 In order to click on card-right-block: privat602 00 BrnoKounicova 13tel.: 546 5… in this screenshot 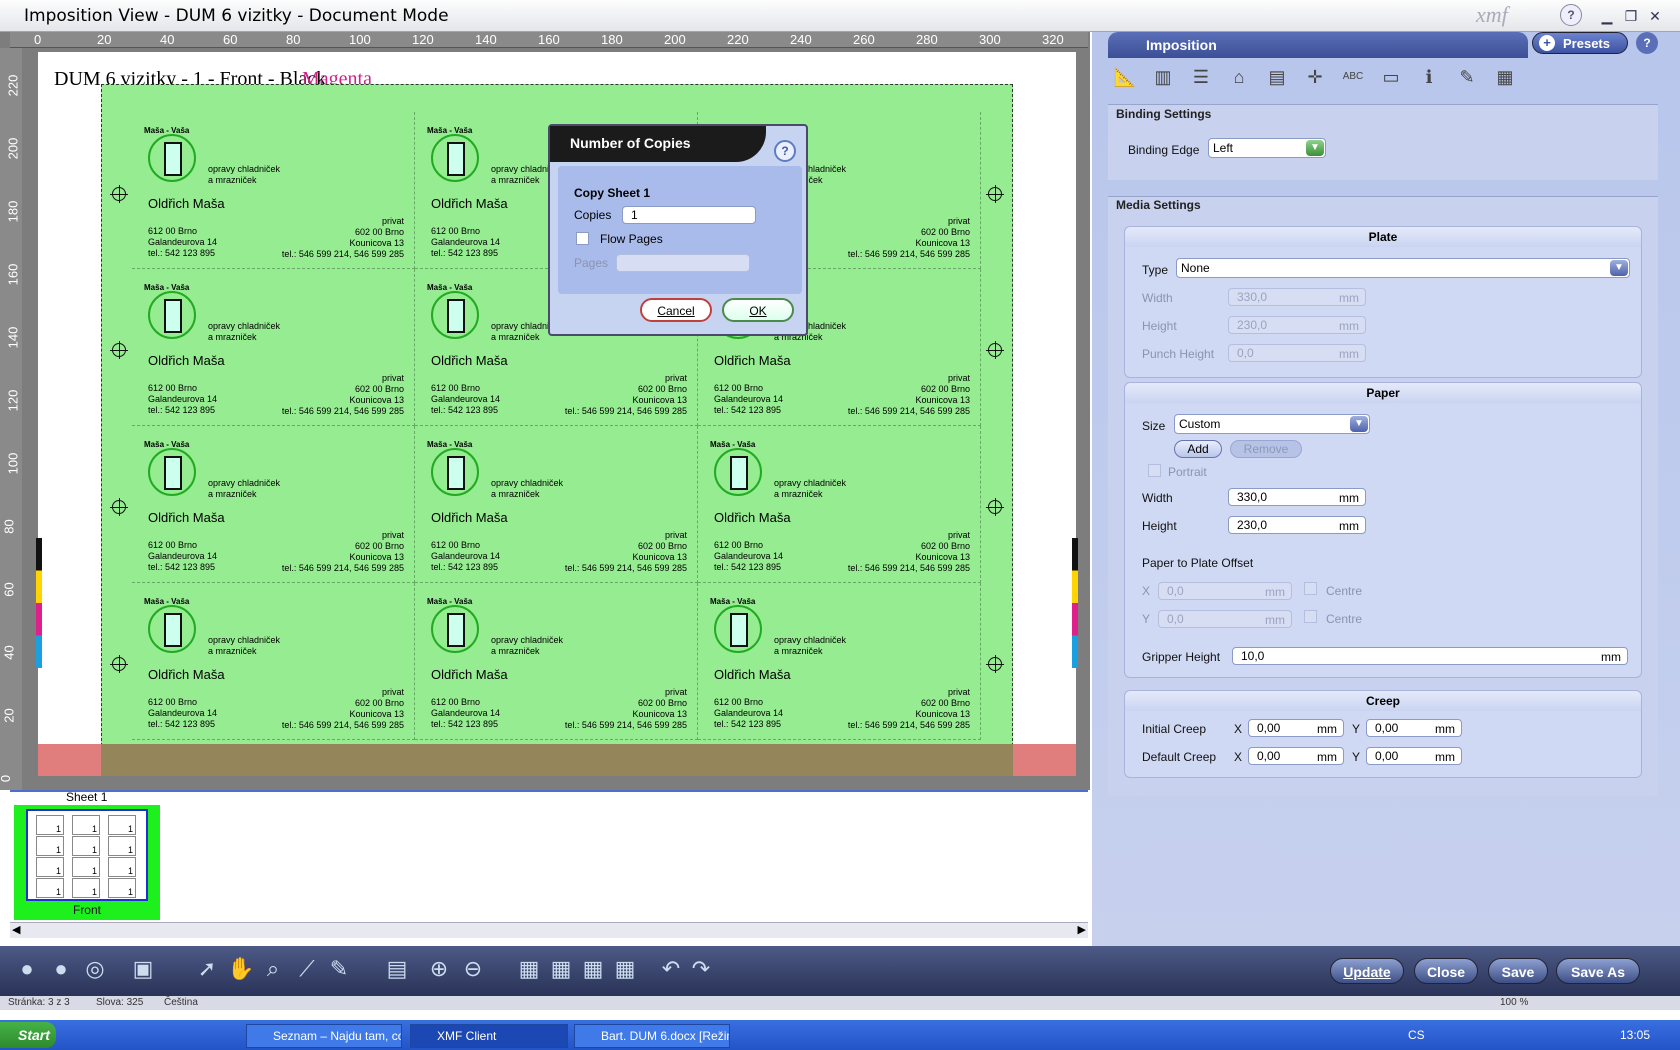, I will do `click(342, 551)`.